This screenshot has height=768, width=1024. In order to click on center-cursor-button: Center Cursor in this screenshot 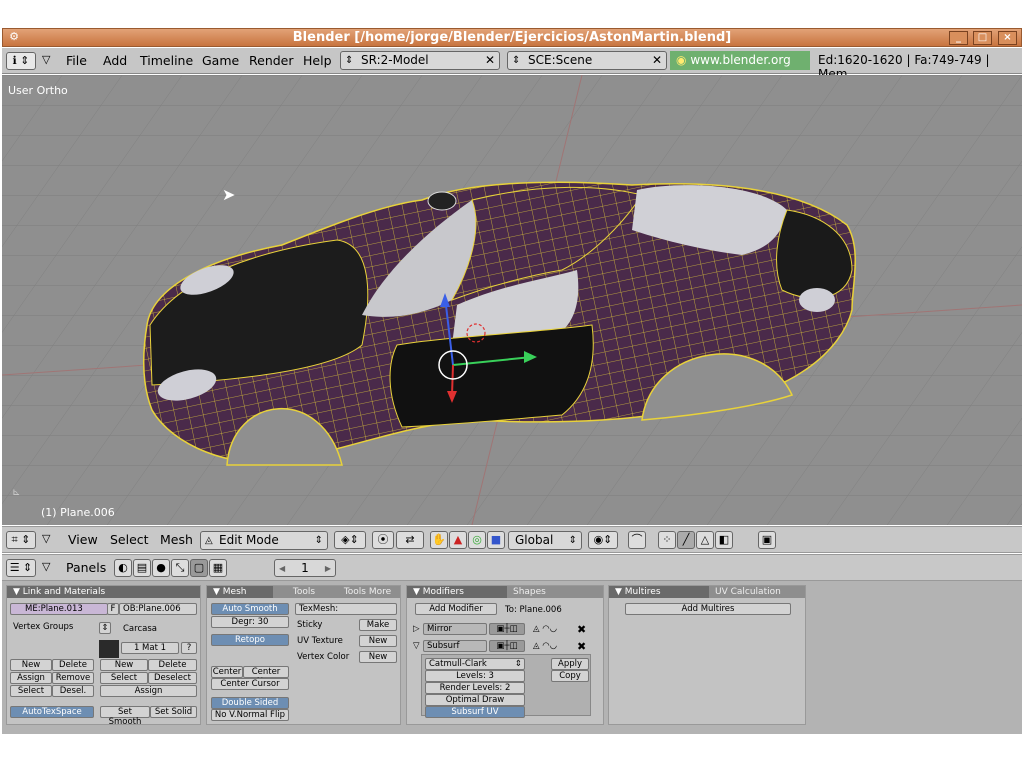, I will do `click(250, 684)`.